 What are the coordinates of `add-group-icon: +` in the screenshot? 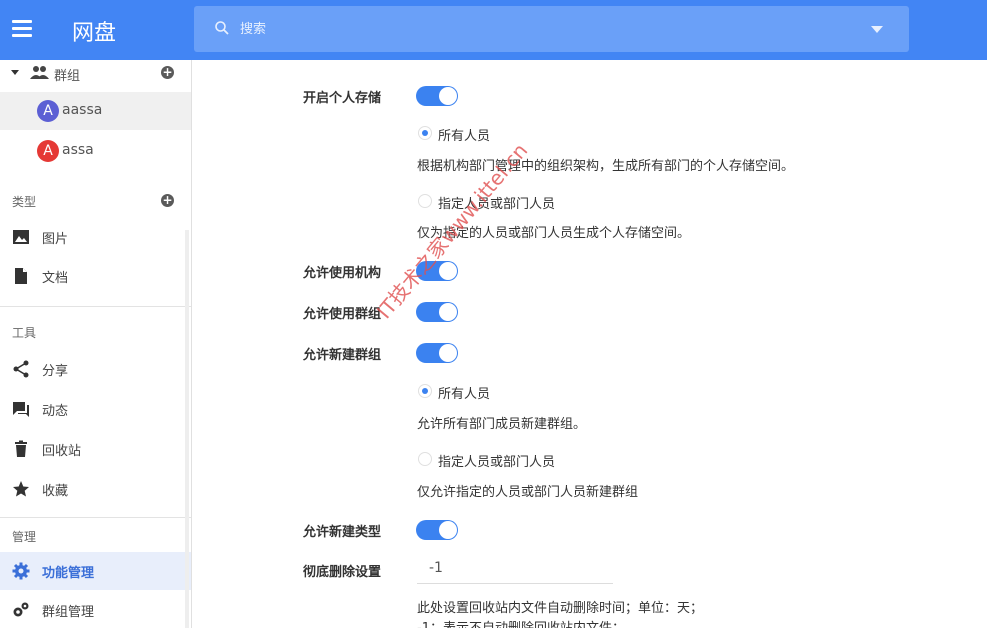 It's located at (167, 72).